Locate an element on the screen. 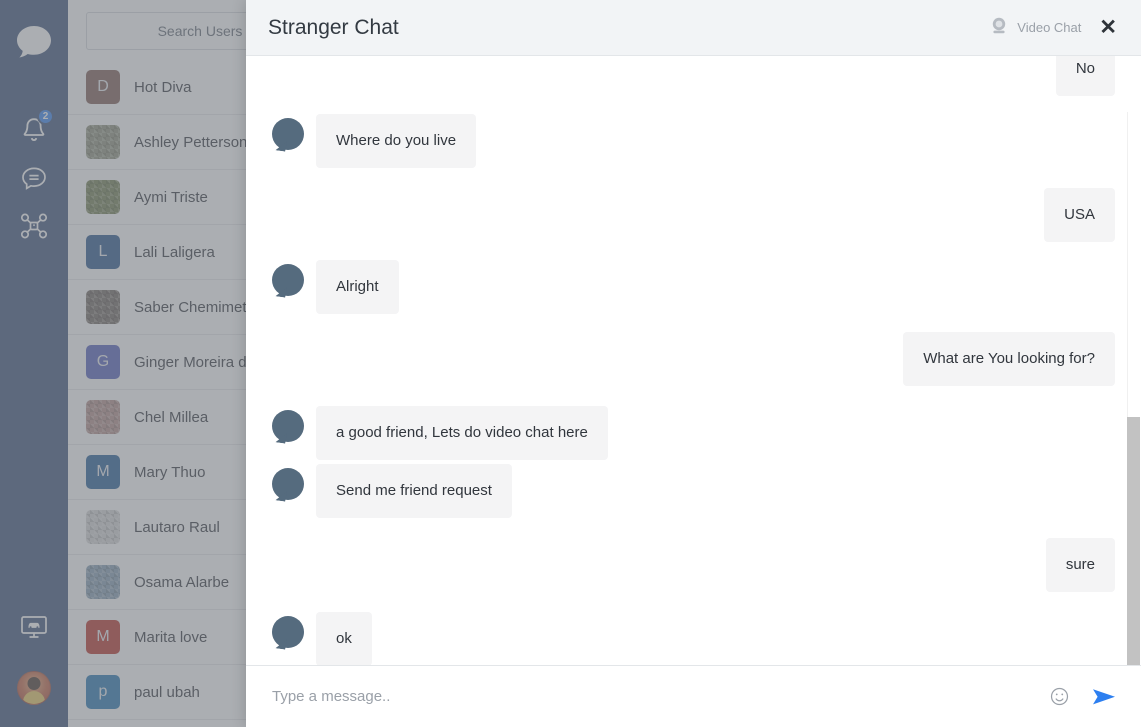 The width and height of the screenshot is (1141, 727). smiley-face-icon is located at coordinates (1059, 696).